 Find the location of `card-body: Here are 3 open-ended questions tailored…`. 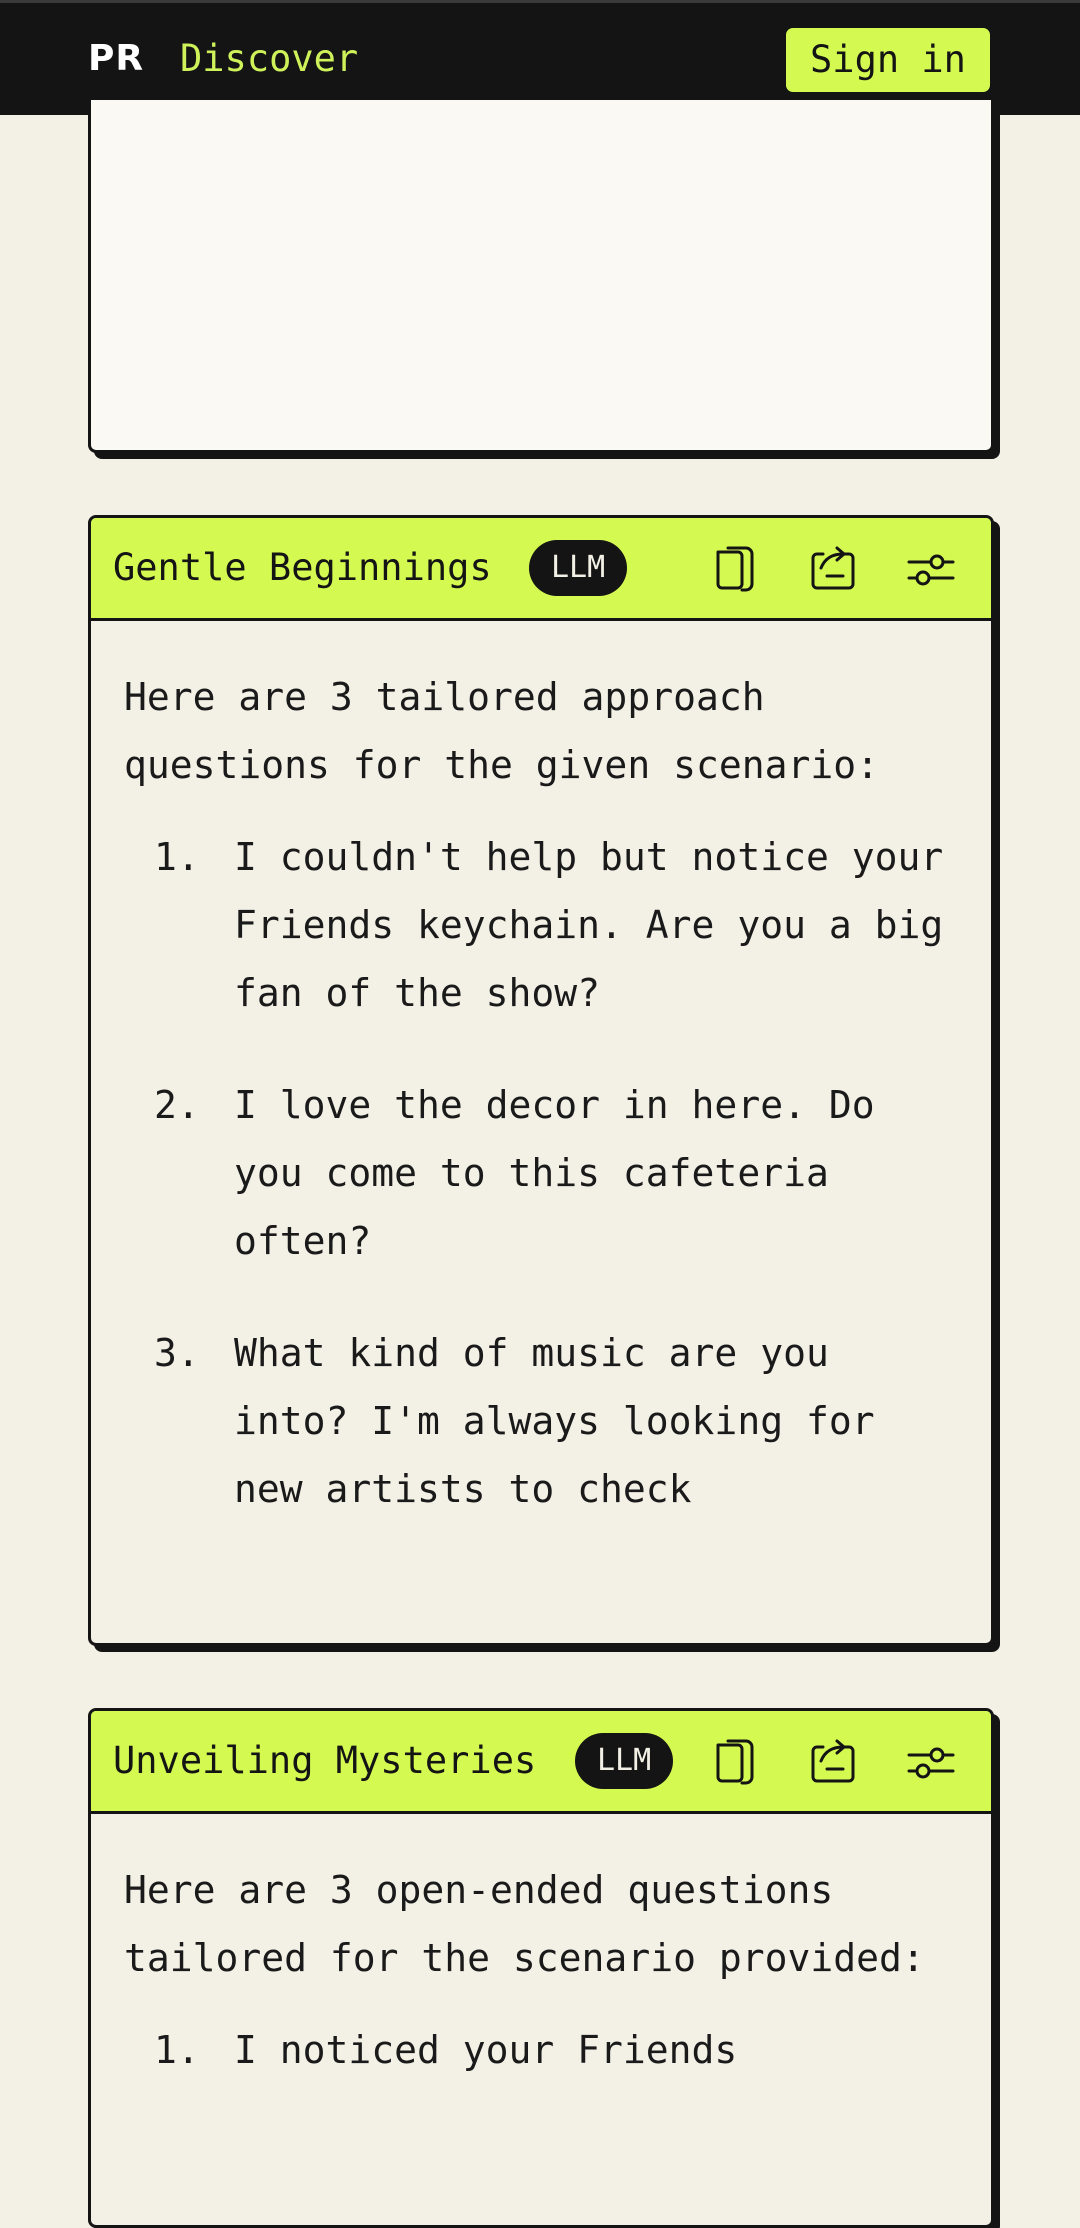

card-body: Here are 3 open-ended questions tailored… is located at coordinates (541, 1970).